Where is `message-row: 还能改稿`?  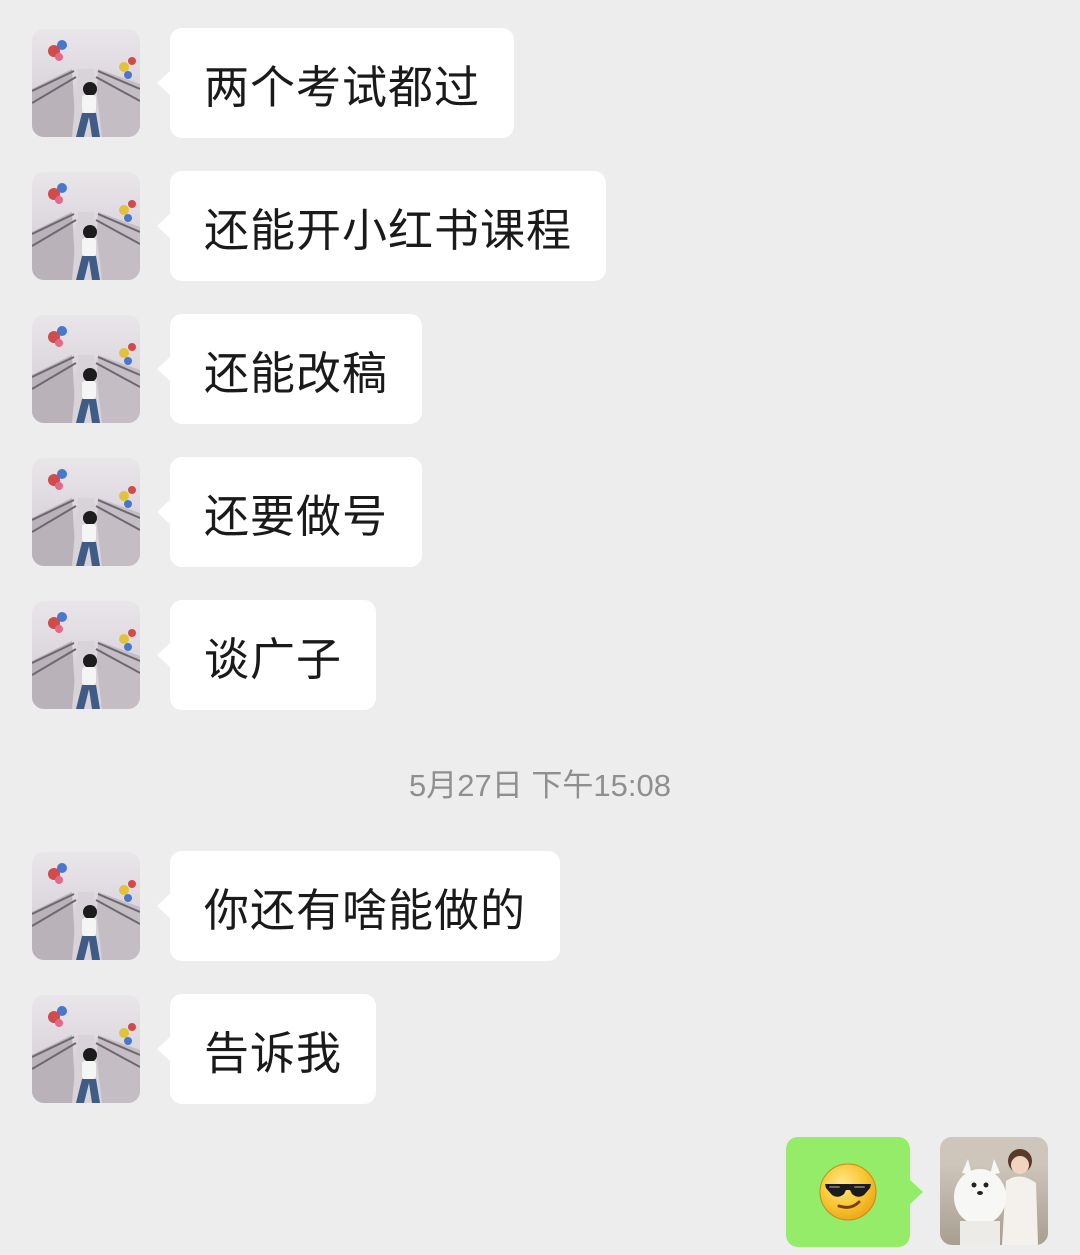 message-row: 还能改稿 is located at coordinates (540, 369).